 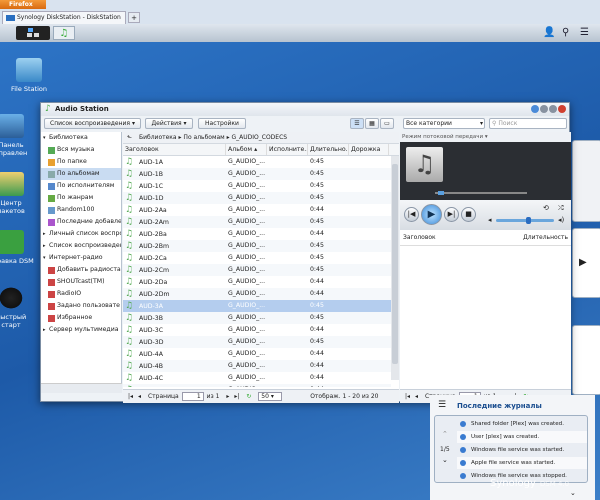 I want to click on shuffle-icon: ⤮, so click(x=561, y=208).